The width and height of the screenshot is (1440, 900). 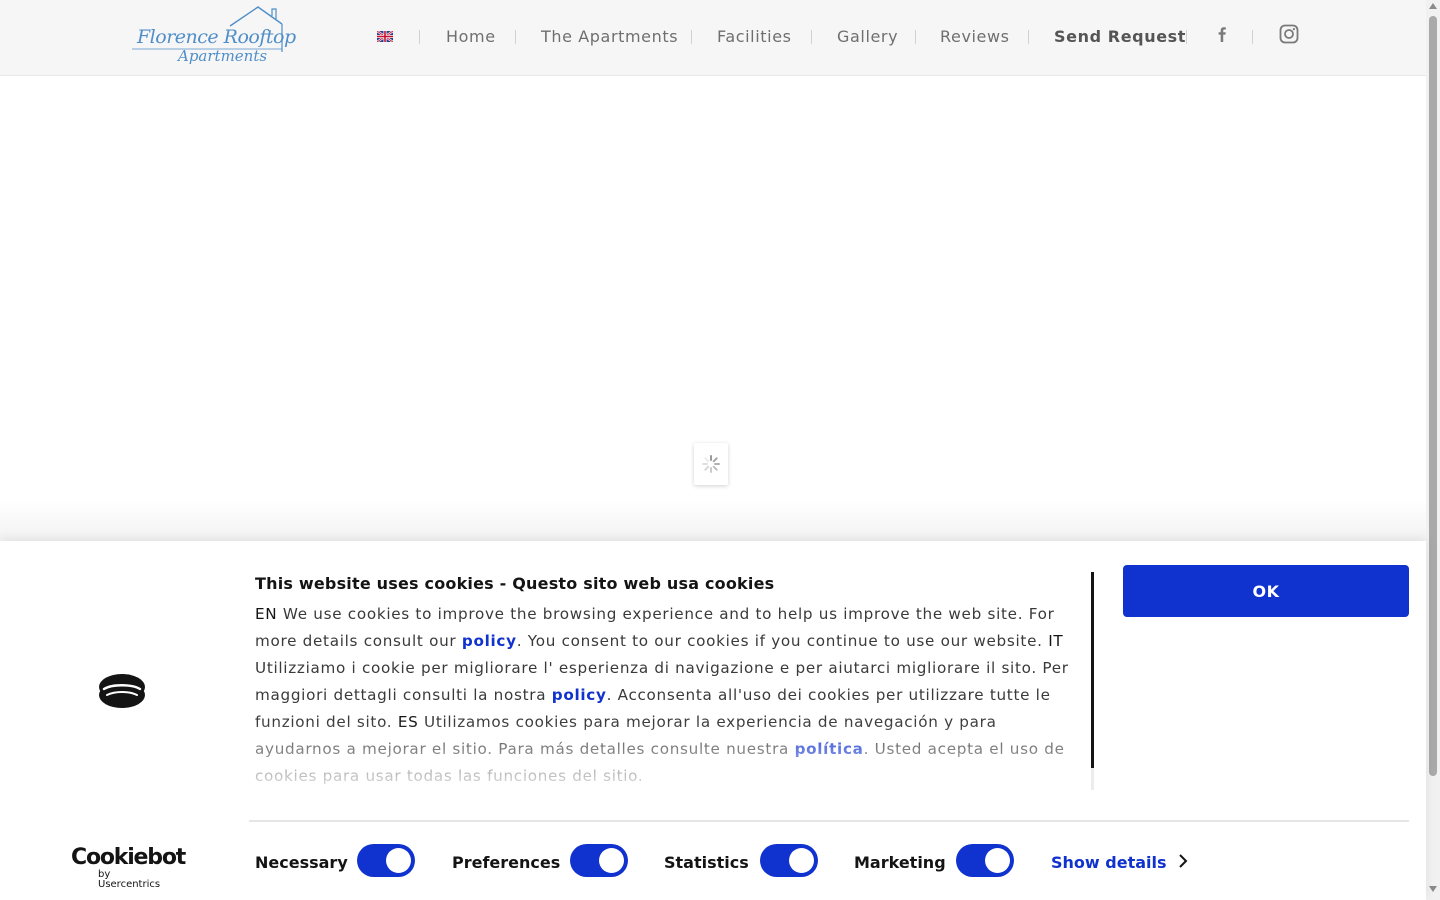 What do you see at coordinates (1056, 641) in the screenshot?
I see `lang-tag-it: IT` at bounding box center [1056, 641].